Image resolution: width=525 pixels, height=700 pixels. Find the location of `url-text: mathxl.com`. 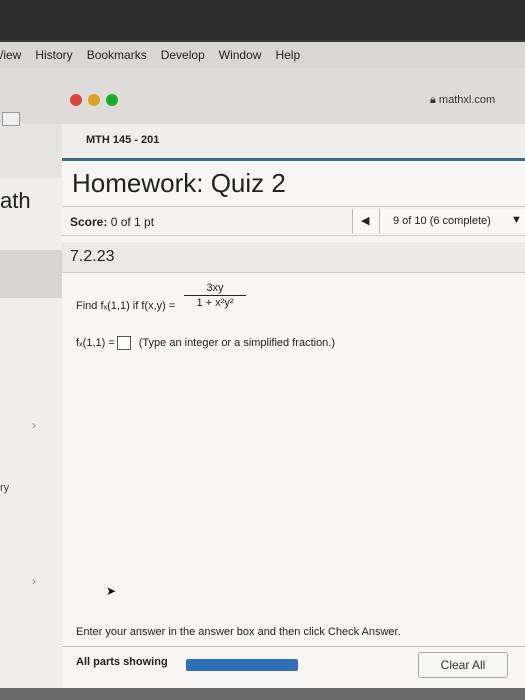

url-text: mathxl.com is located at coordinates (467, 100).